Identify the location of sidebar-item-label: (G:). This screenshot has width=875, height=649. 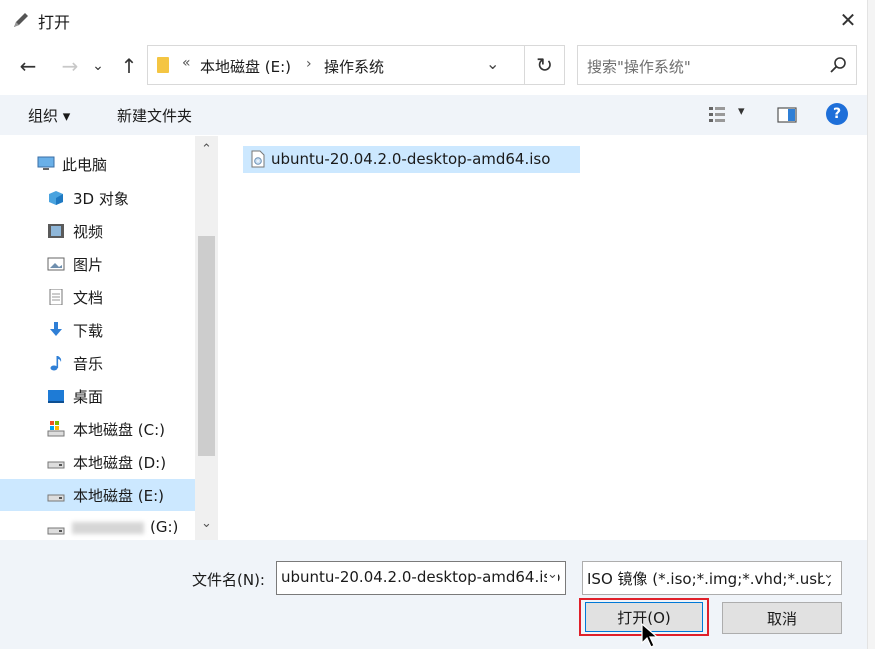
(164, 527).